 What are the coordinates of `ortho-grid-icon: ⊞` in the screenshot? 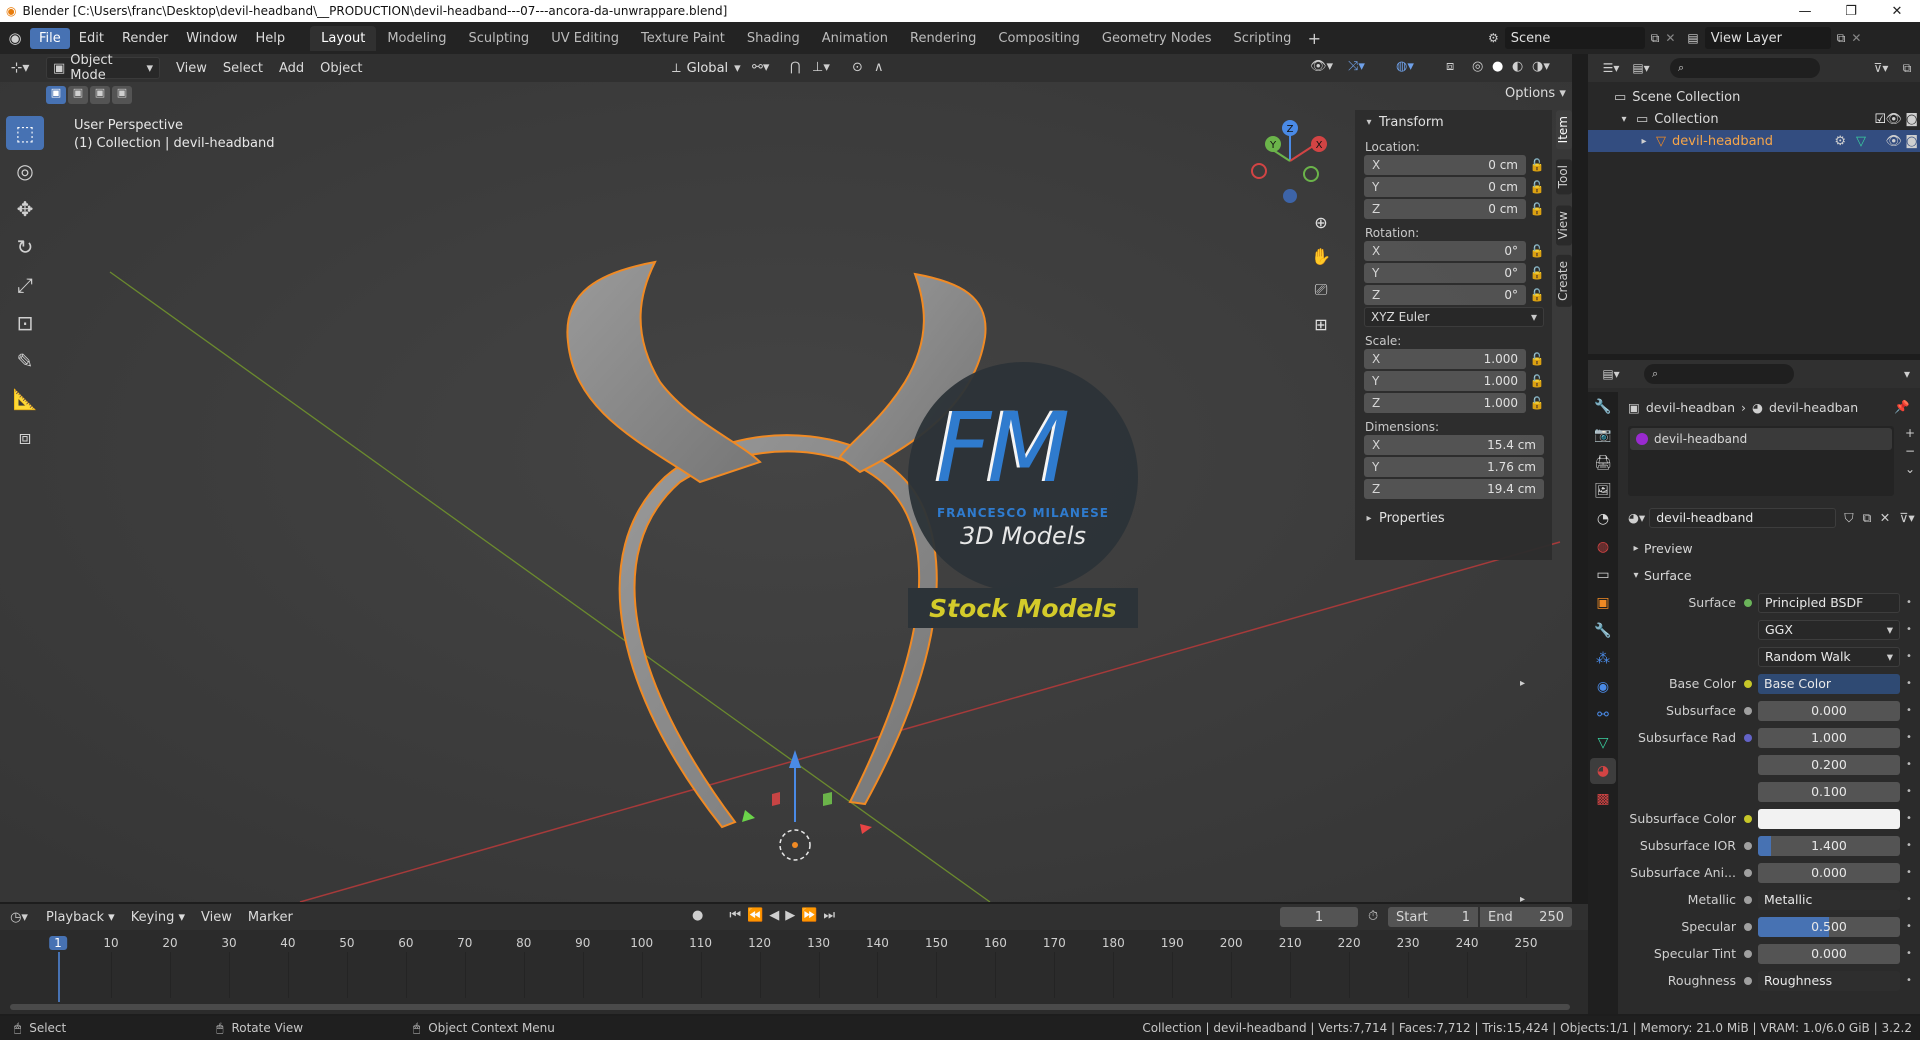 It's located at (1321, 324).